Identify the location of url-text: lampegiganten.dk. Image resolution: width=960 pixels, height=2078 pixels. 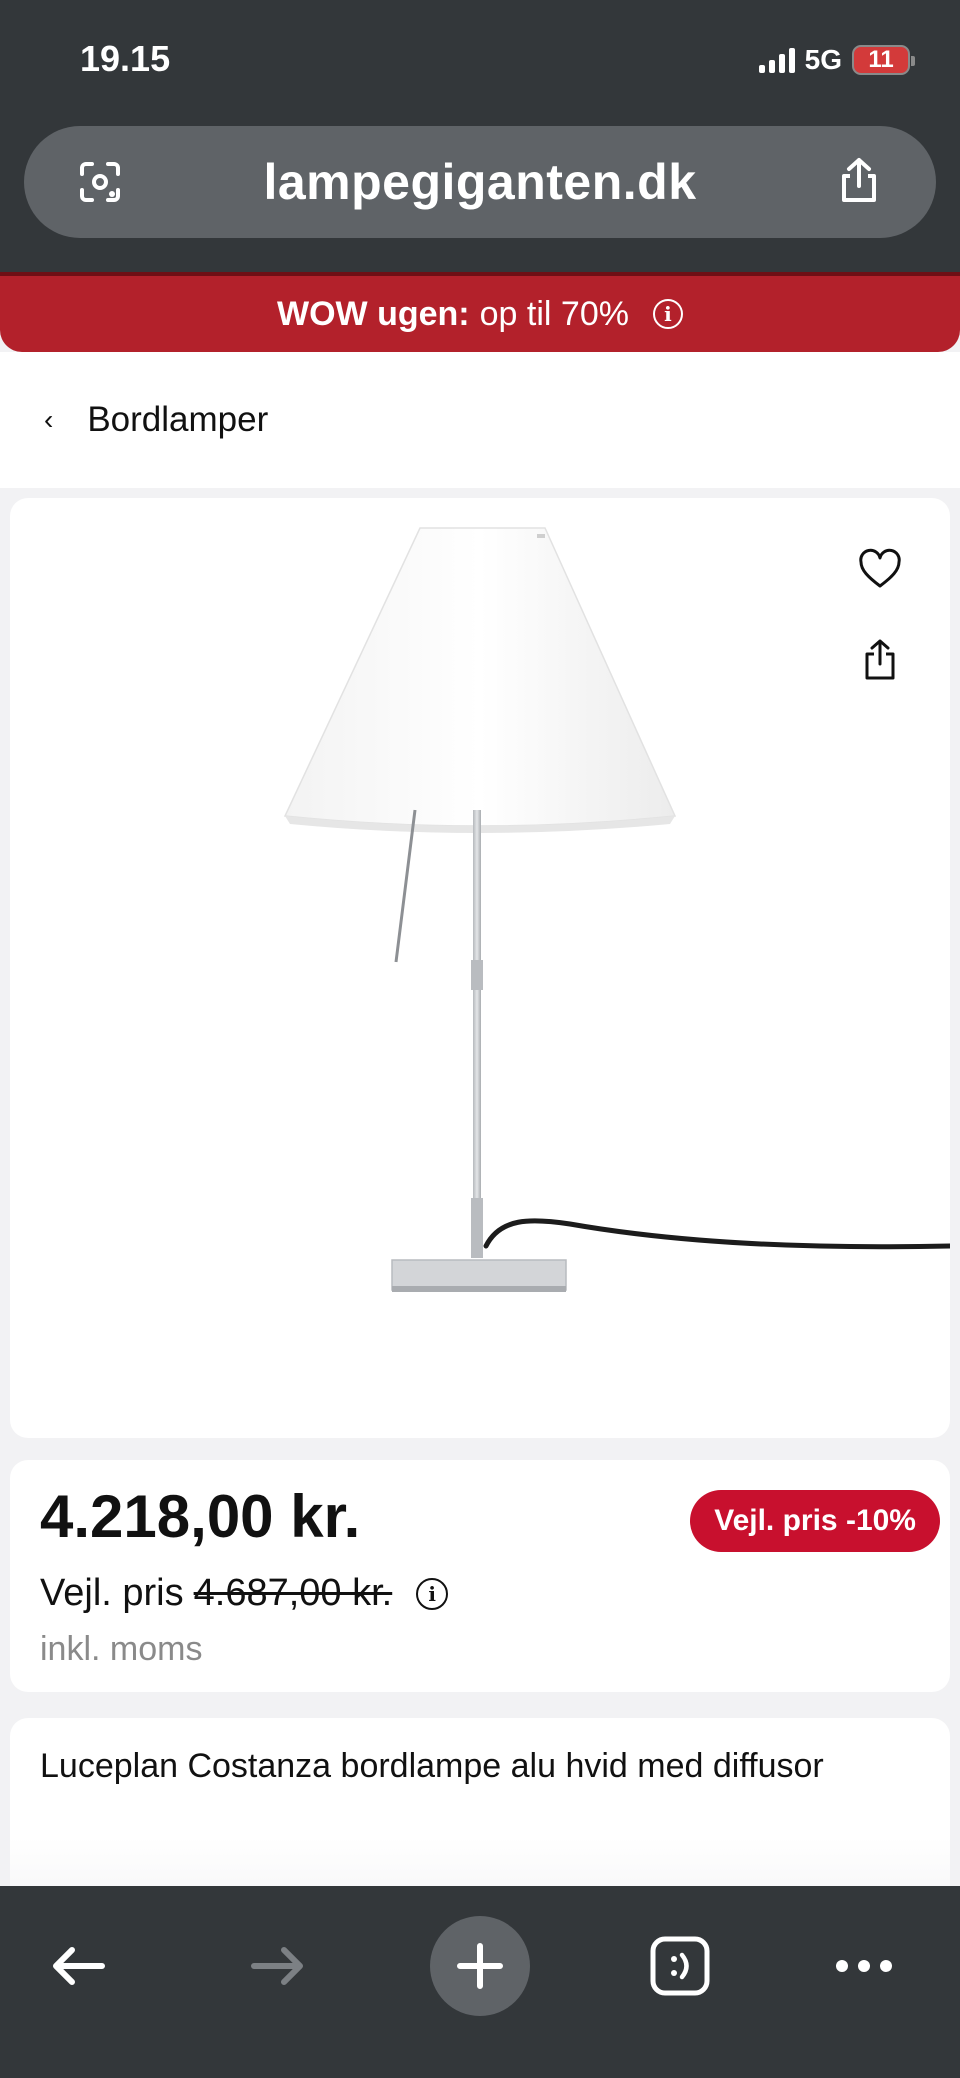
(480, 182).